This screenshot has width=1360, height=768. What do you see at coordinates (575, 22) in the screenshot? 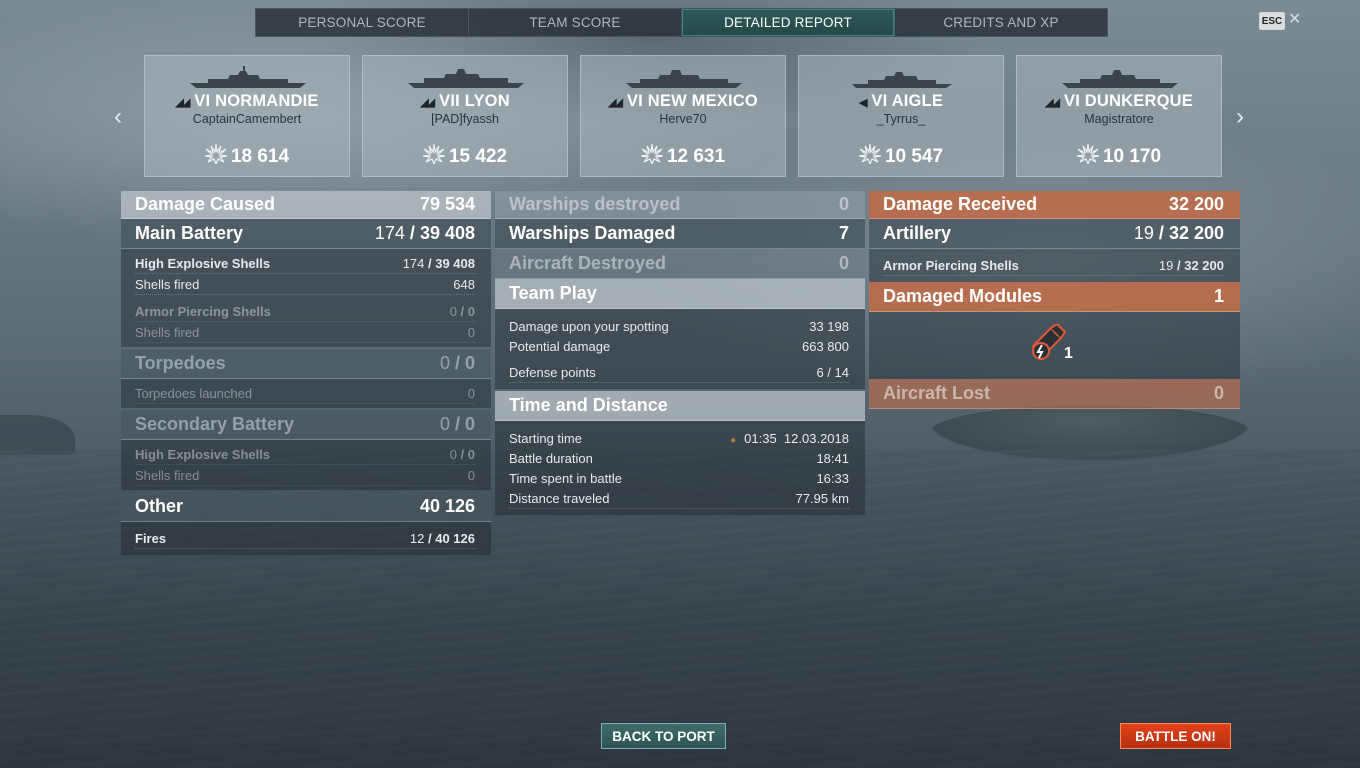
I see `tab-team-score: TEAM SCORE` at bounding box center [575, 22].